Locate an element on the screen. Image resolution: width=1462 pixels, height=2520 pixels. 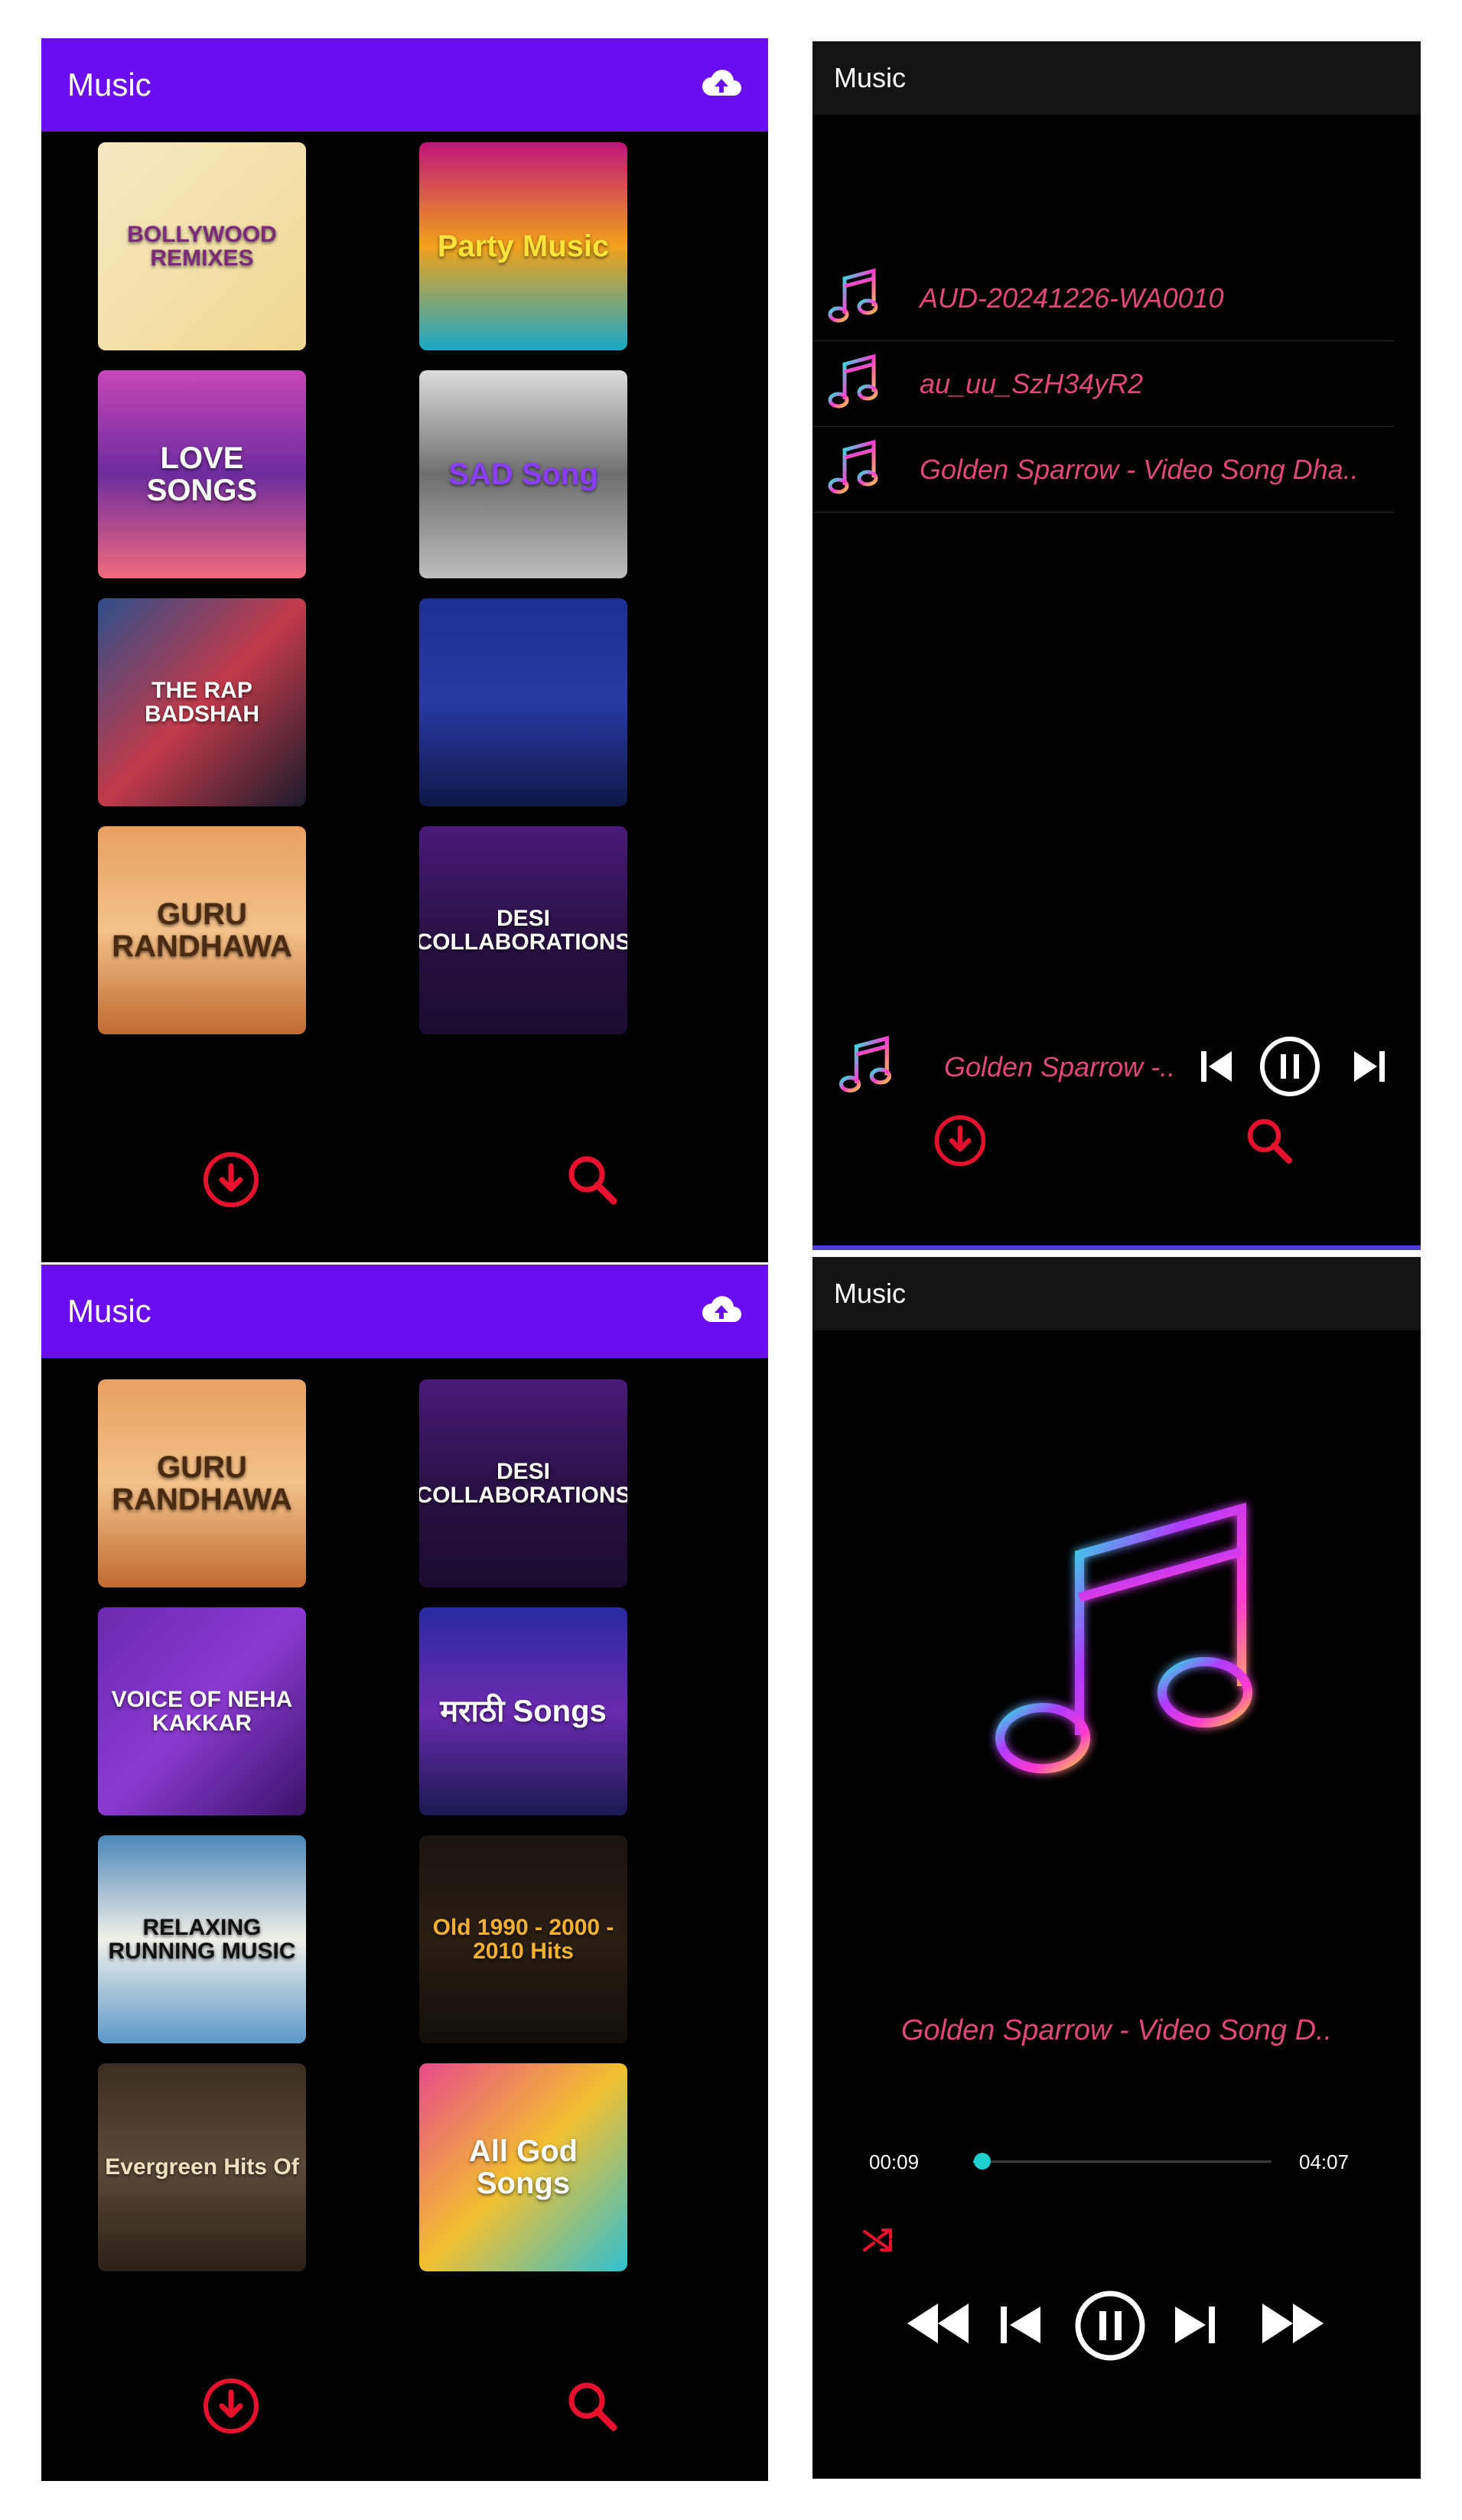
total-duration: 04:07 is located at coordinates (1324, 2161).